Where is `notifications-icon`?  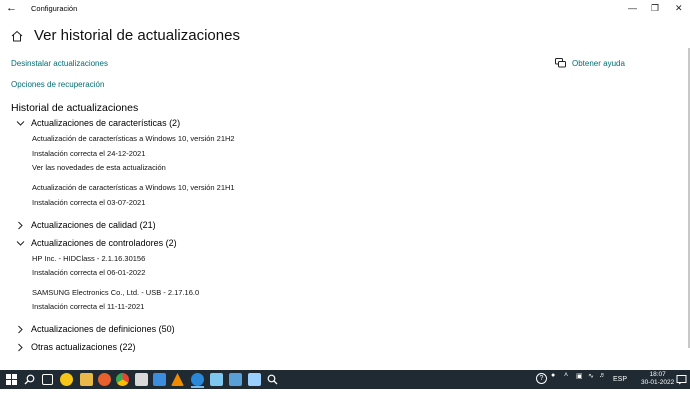 notifications-icon is located at coordinates (681, 379).